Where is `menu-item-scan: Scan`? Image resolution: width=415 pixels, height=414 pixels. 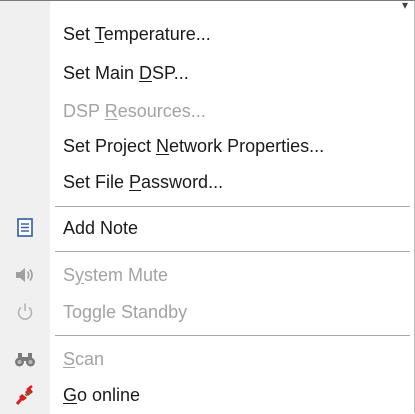 menu-item-scan: Scan is located at coordinates (207, 359).